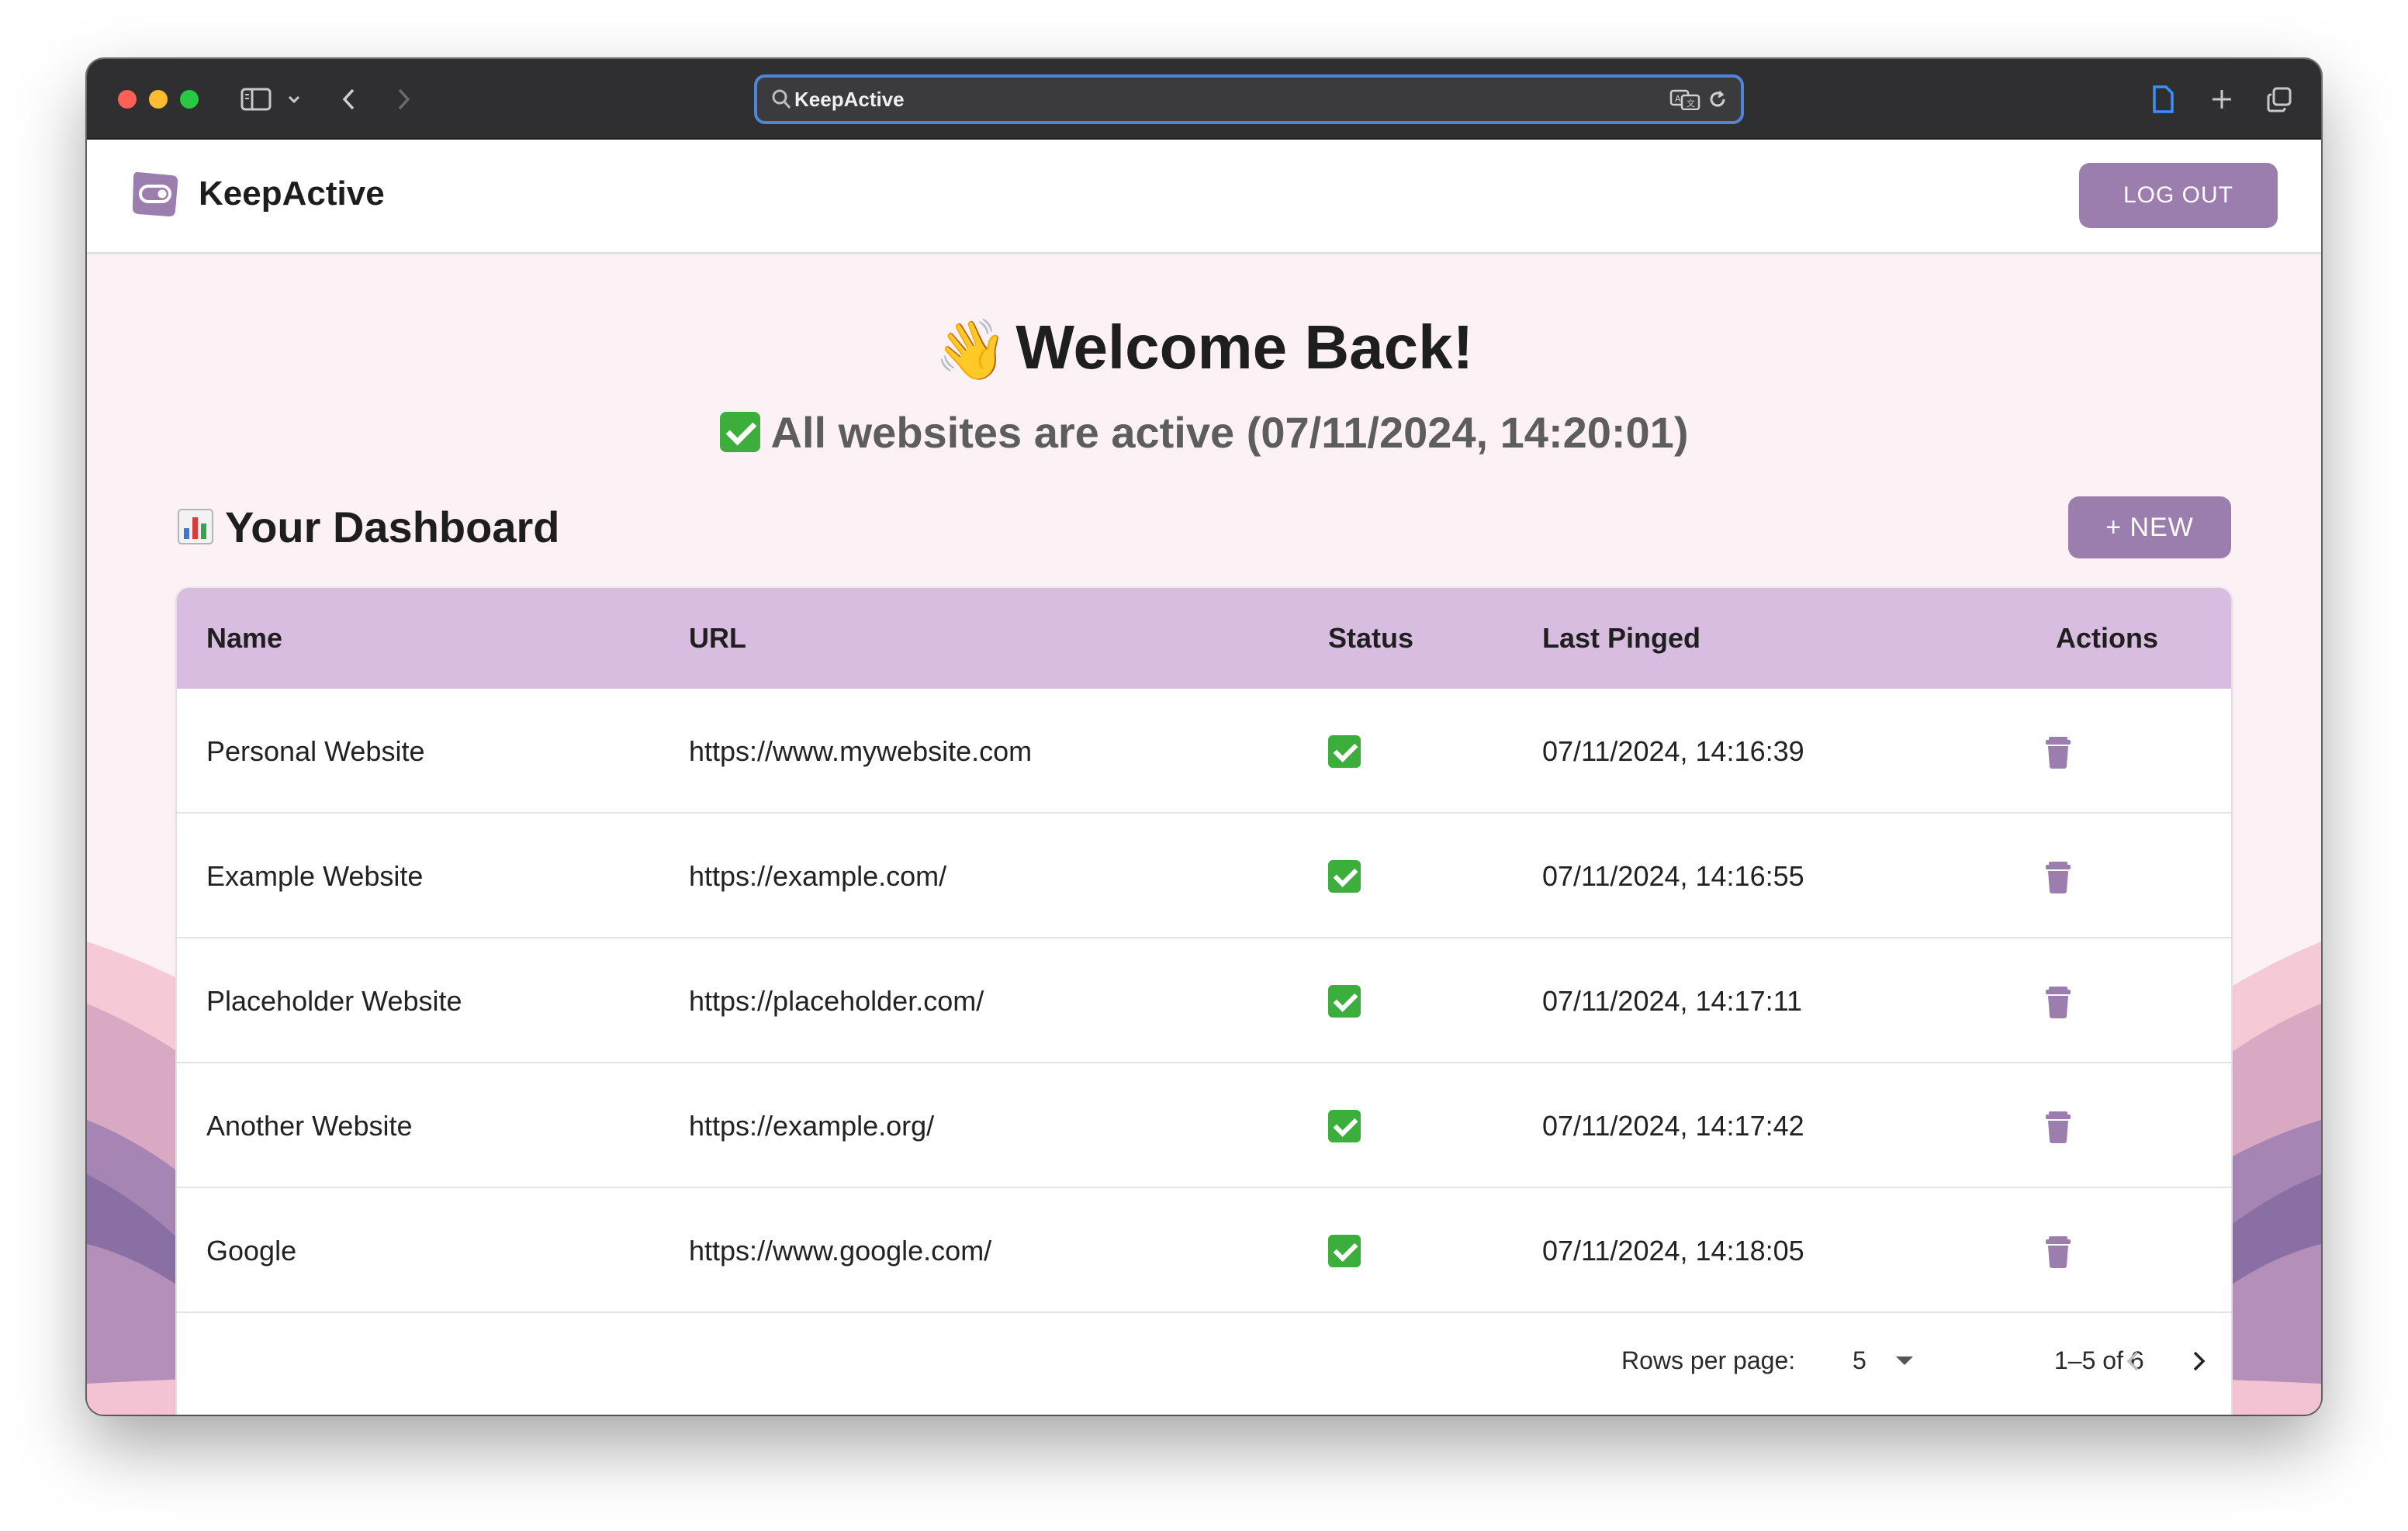 The image size is (2408, 1531). What do you see at coordinates (1717, 99) in the screenshot?
I see `reload-icon` at bounding box center [1717, 99].